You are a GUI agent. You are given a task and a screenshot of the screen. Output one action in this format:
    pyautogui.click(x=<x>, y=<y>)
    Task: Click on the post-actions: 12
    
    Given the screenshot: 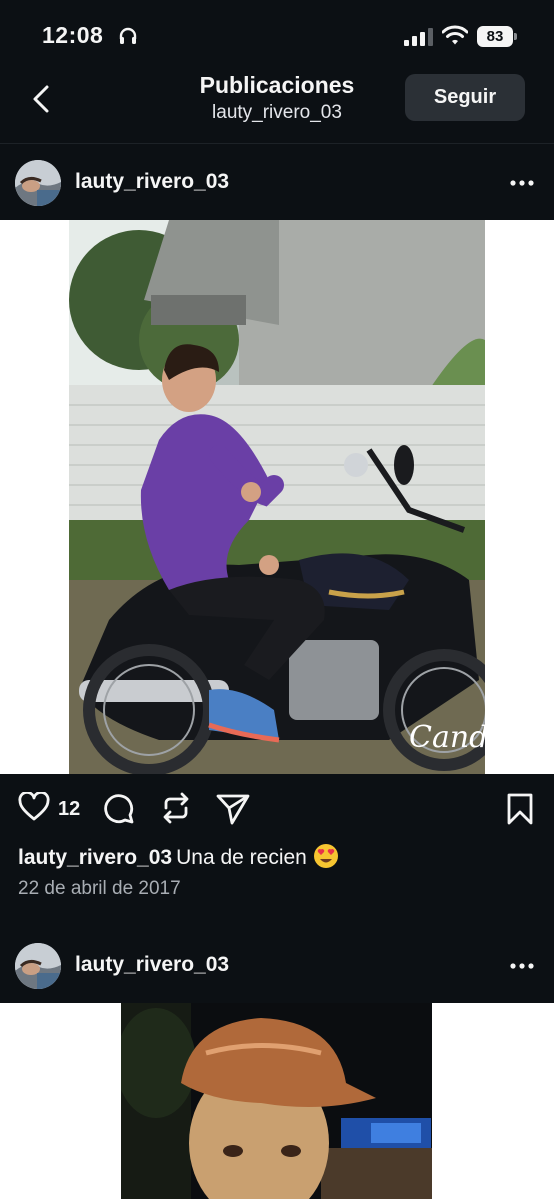 What is the action you would take?
    pyautogui.click(x=277, y=809)
    